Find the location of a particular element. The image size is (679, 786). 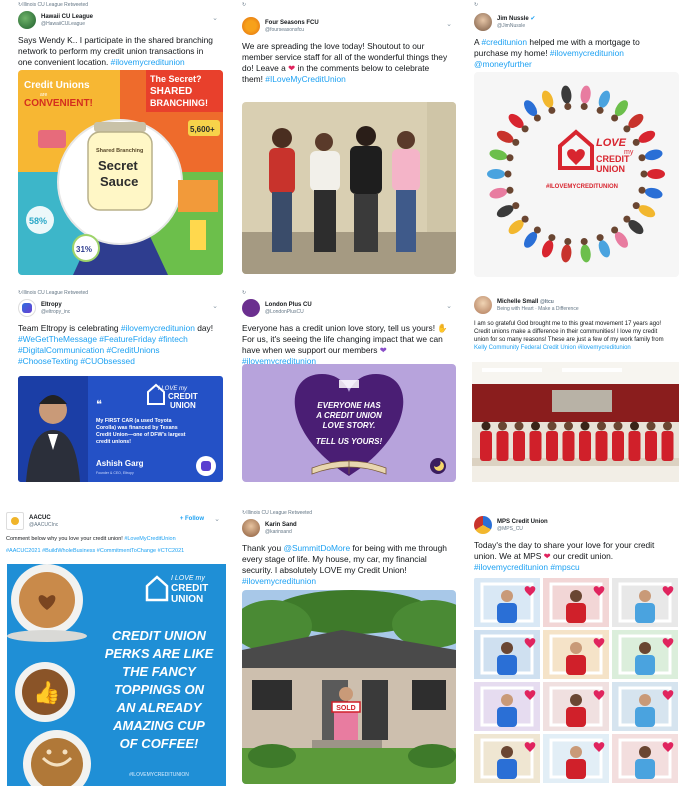

author-name: Michelle Small @ltcu is located at coordinates (538, 302).